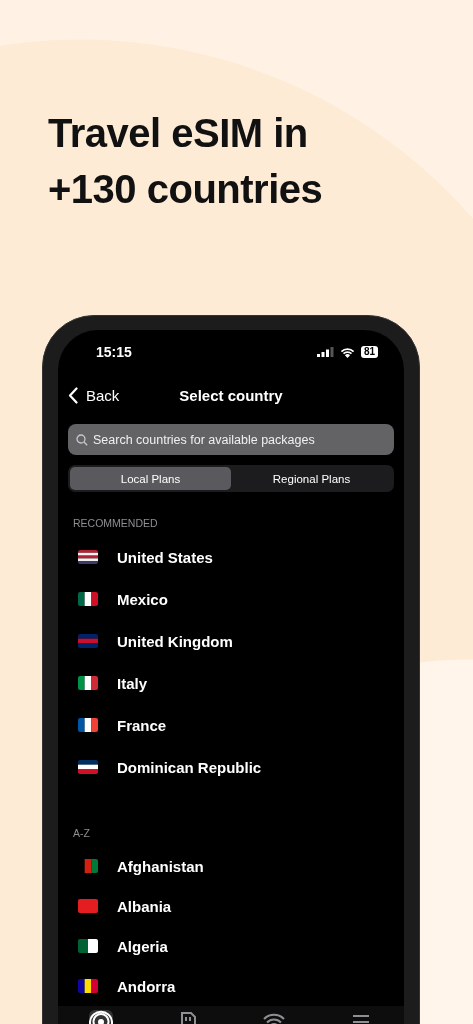 The height and width of the screenshot is (1024, 473). Describe the element at coordinates (114, 352) in the screenshot. I see `status-time: 15:15` at that location.